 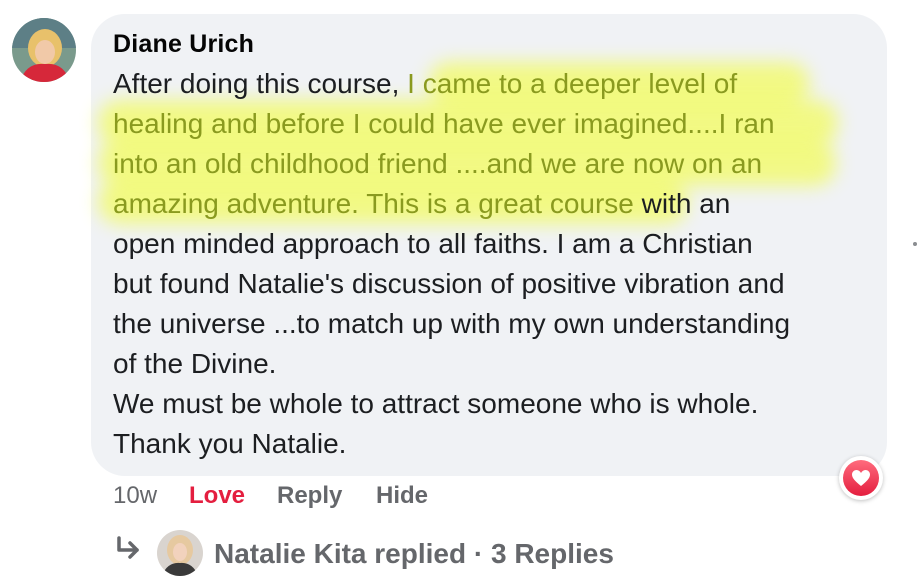 I want to click on heart-icon, so click(x=861, y=478).